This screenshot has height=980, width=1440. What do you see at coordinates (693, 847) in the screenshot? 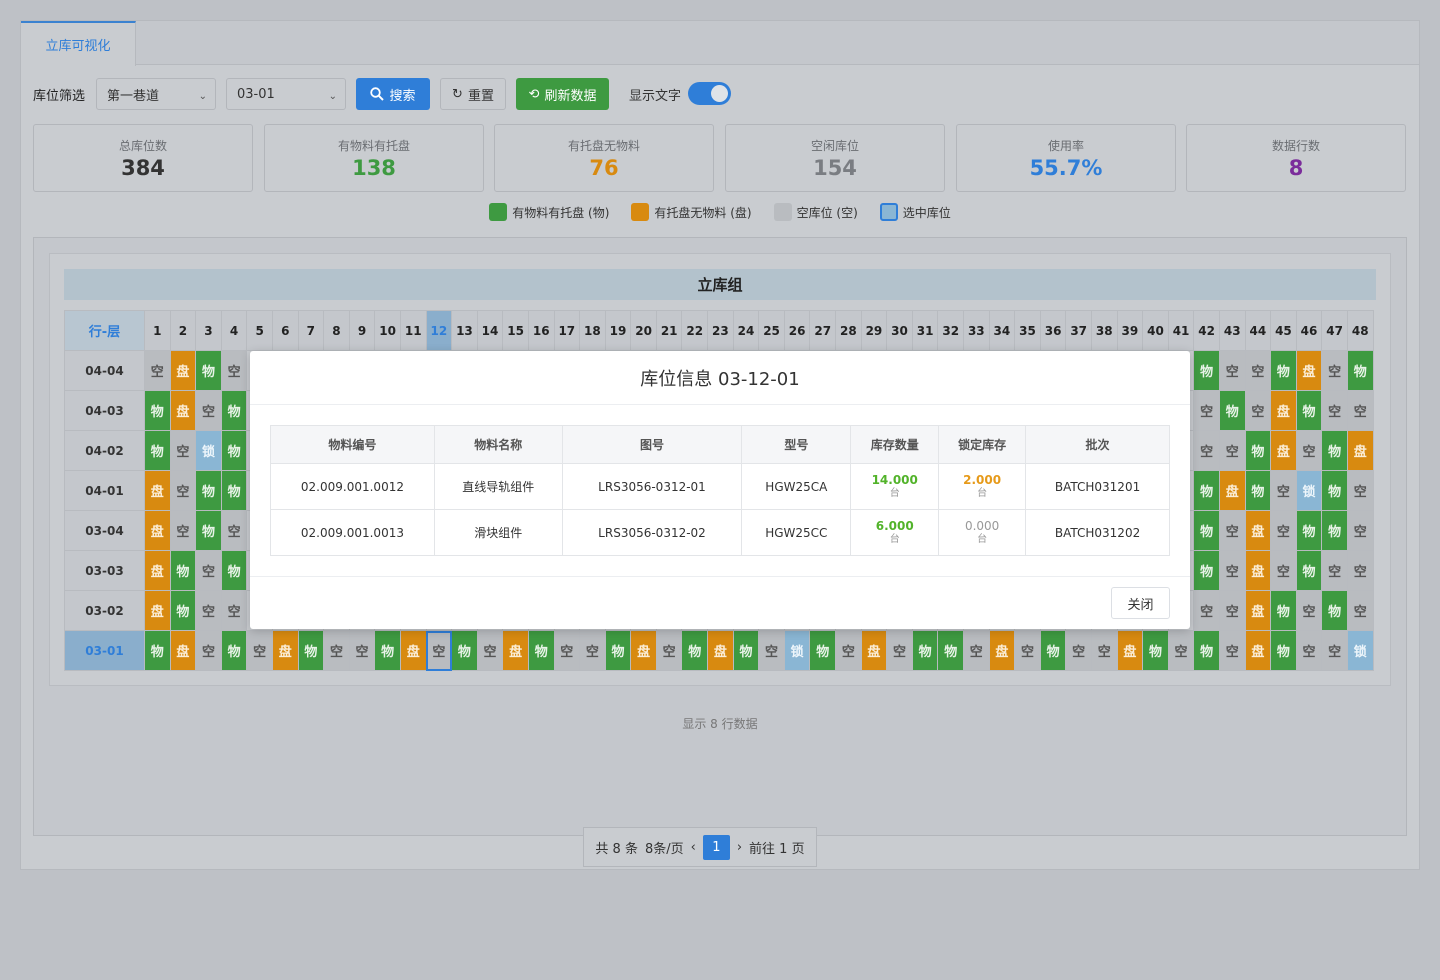
I see `pager-prev-button: ‹` at bounding box center [693, 847].